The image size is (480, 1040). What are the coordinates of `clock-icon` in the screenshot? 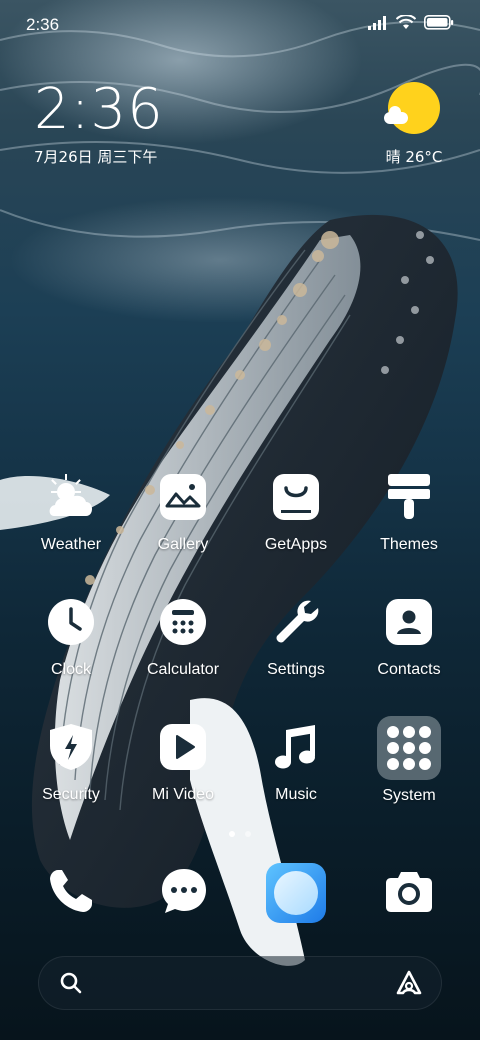 It's located at (71, 622).